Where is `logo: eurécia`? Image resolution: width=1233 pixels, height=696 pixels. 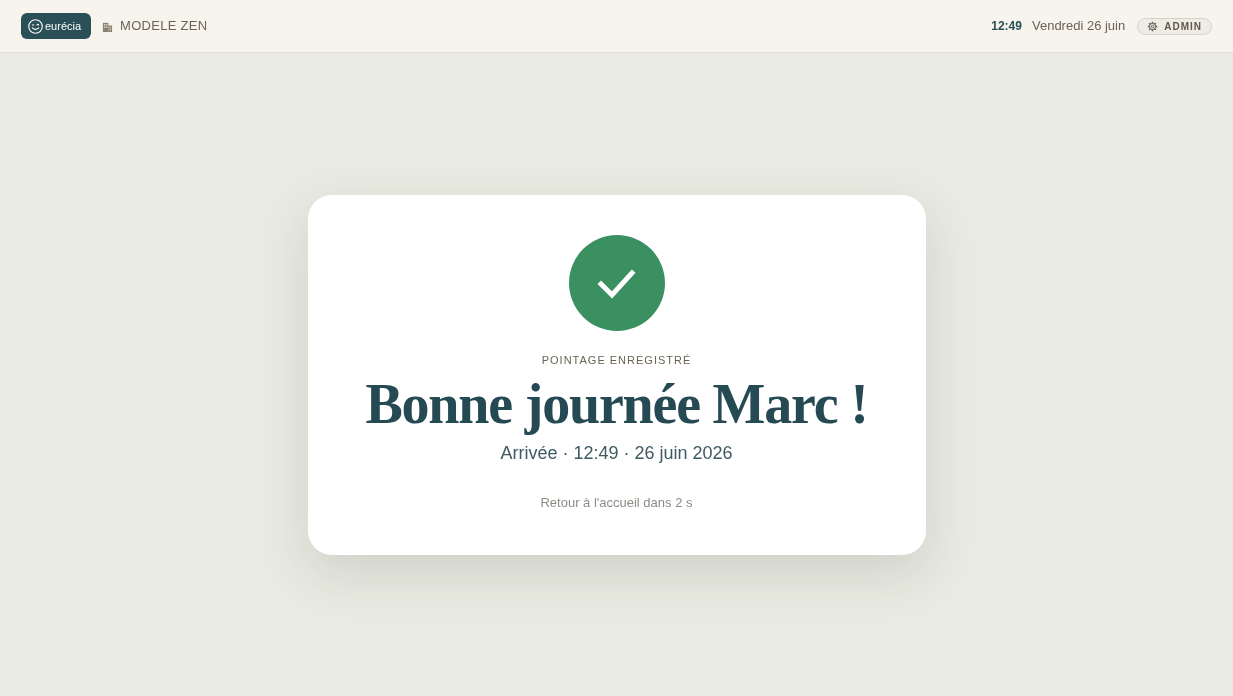 logo: eurécia is located at coordinates (56, 26).